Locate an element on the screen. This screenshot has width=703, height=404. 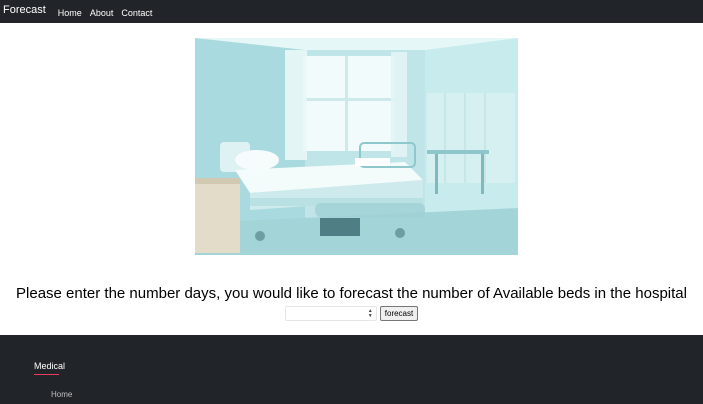
forecast-button: forecast is located at coordinates (399, 313).